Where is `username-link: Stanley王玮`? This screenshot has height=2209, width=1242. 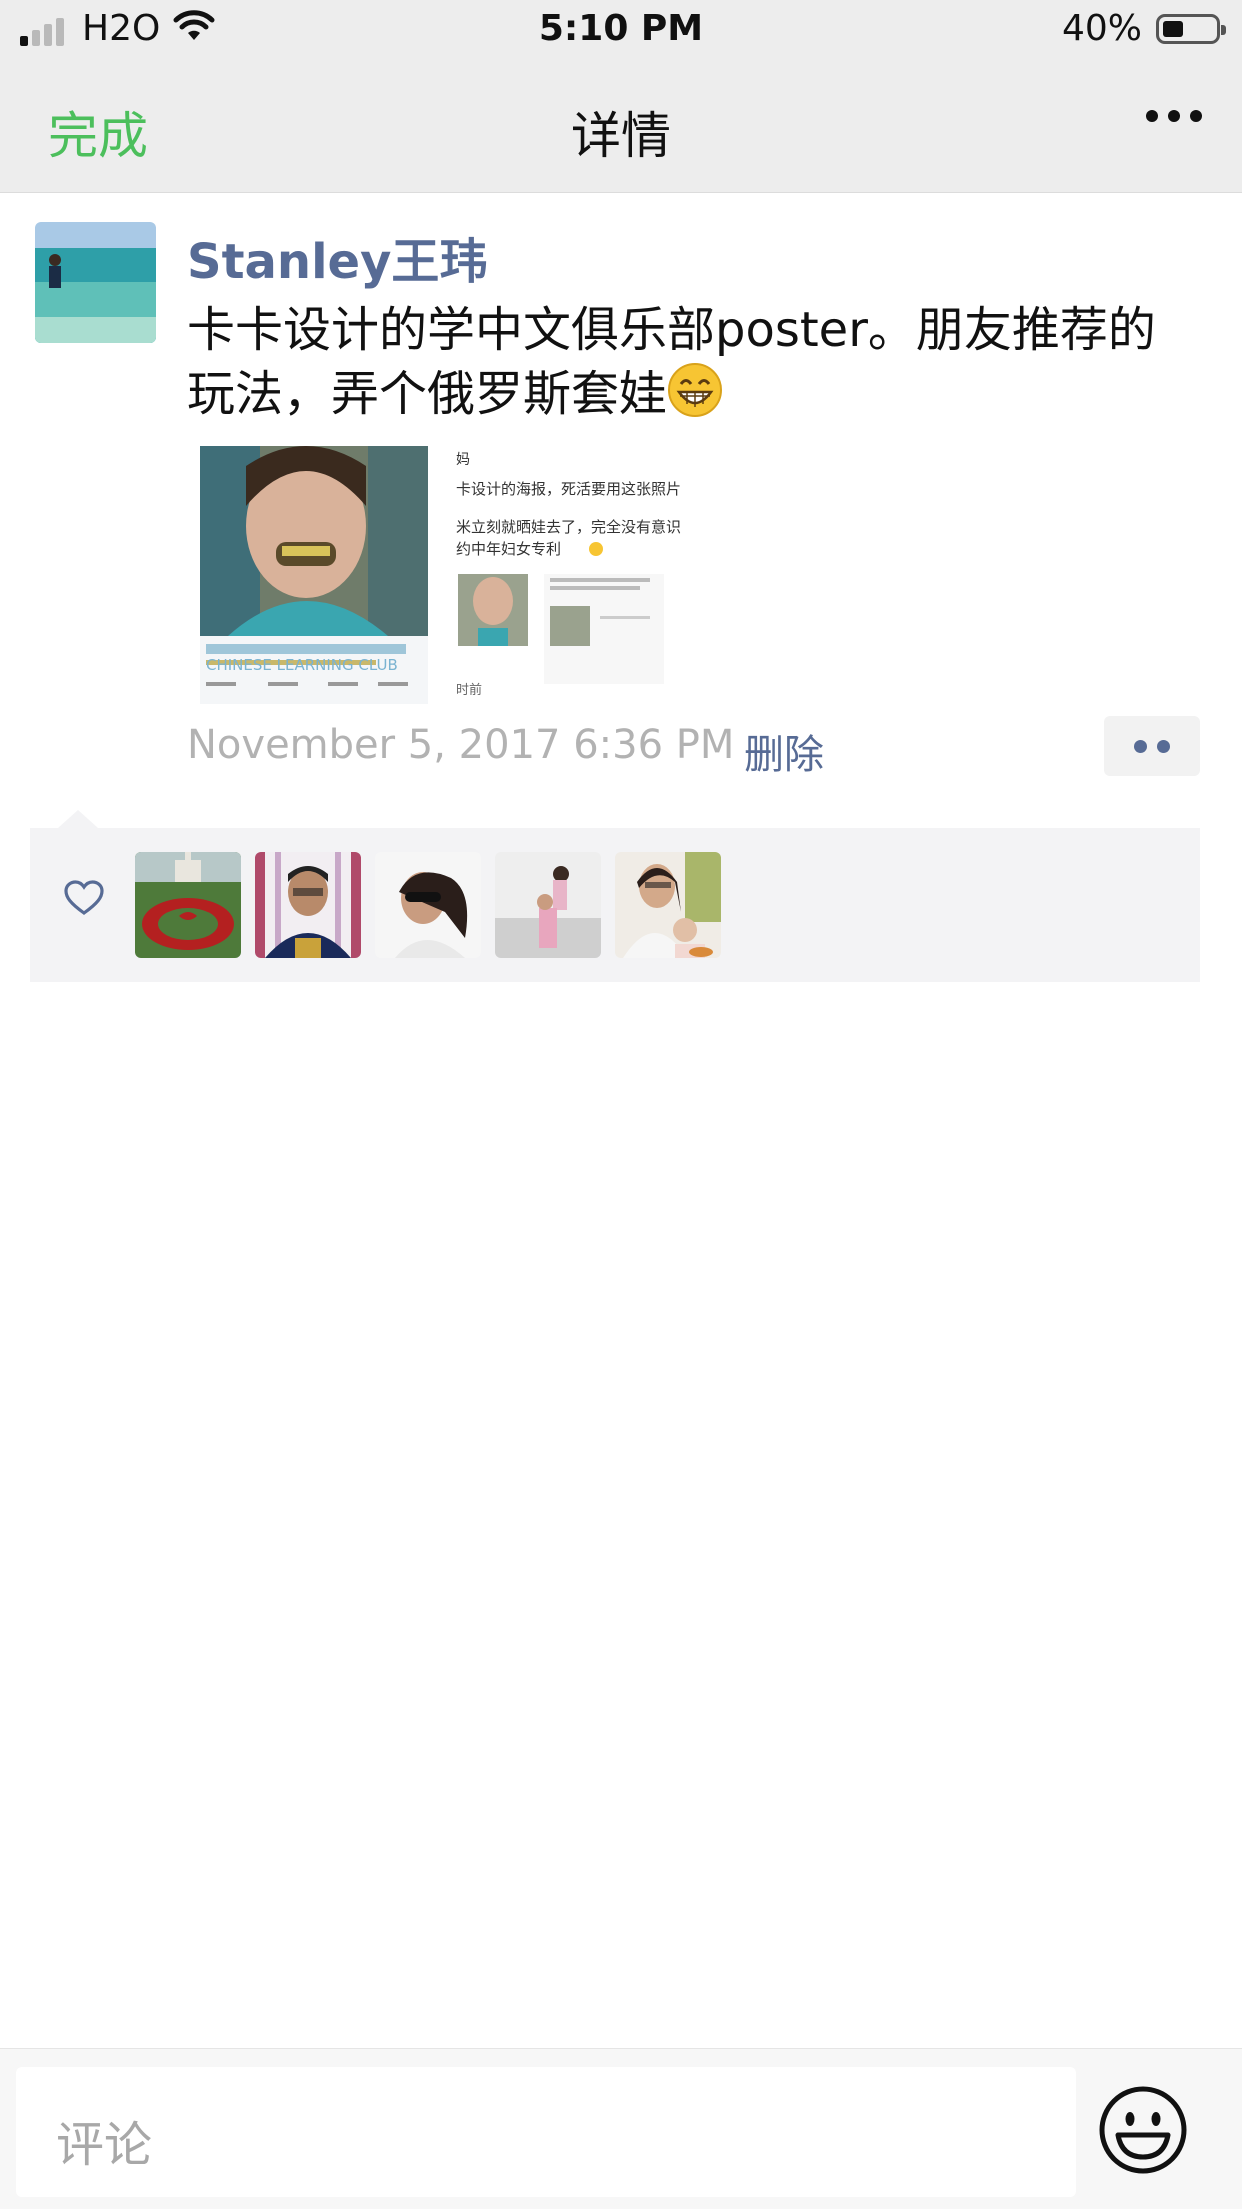 username-link: Stanley王玮 is located at coordinates (337, 257).